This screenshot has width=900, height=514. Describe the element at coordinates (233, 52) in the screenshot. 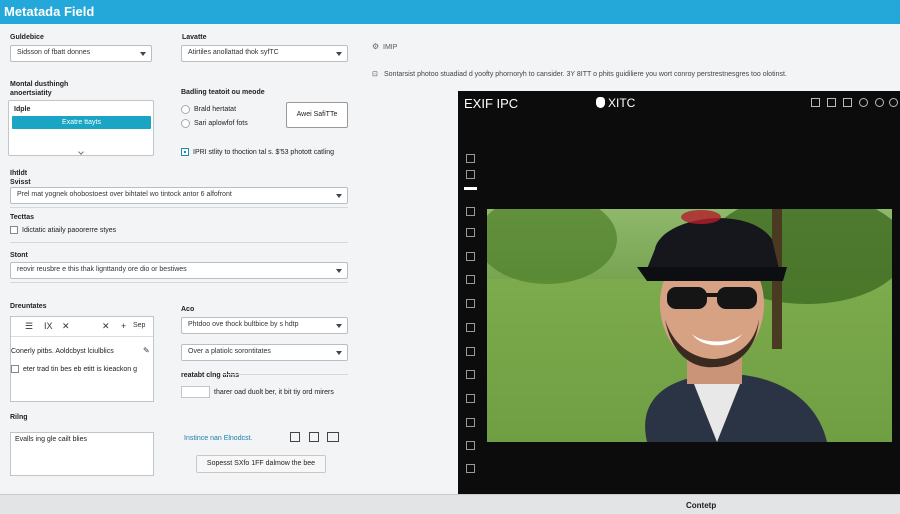

I see `lavette-select-value: Atirtiles anollattad thok syfTC` at that location.